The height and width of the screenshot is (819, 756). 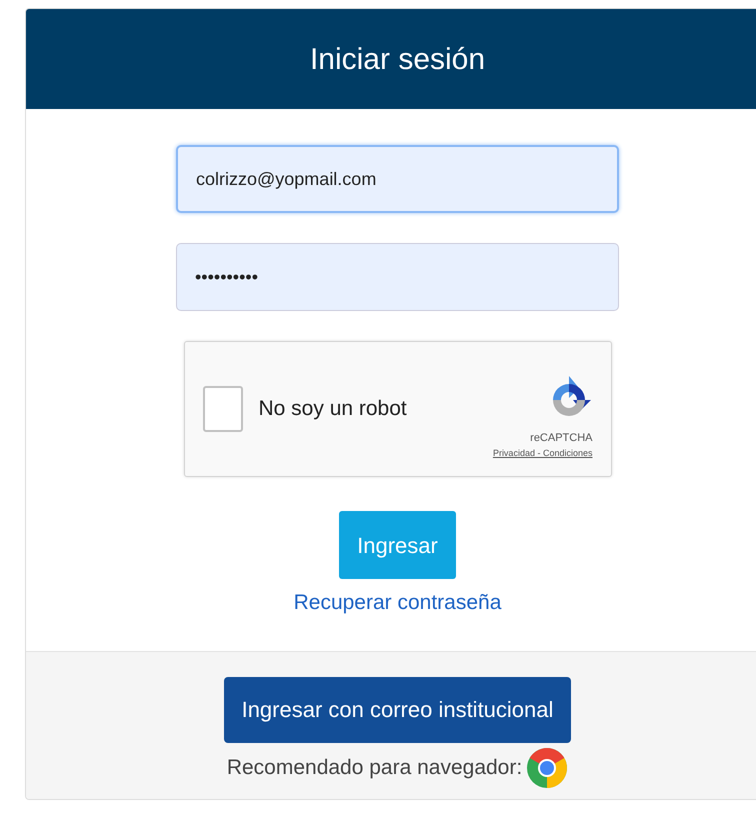 I want to click on captcha-brand: reCAPTCHA, so click(x=561, y=438).